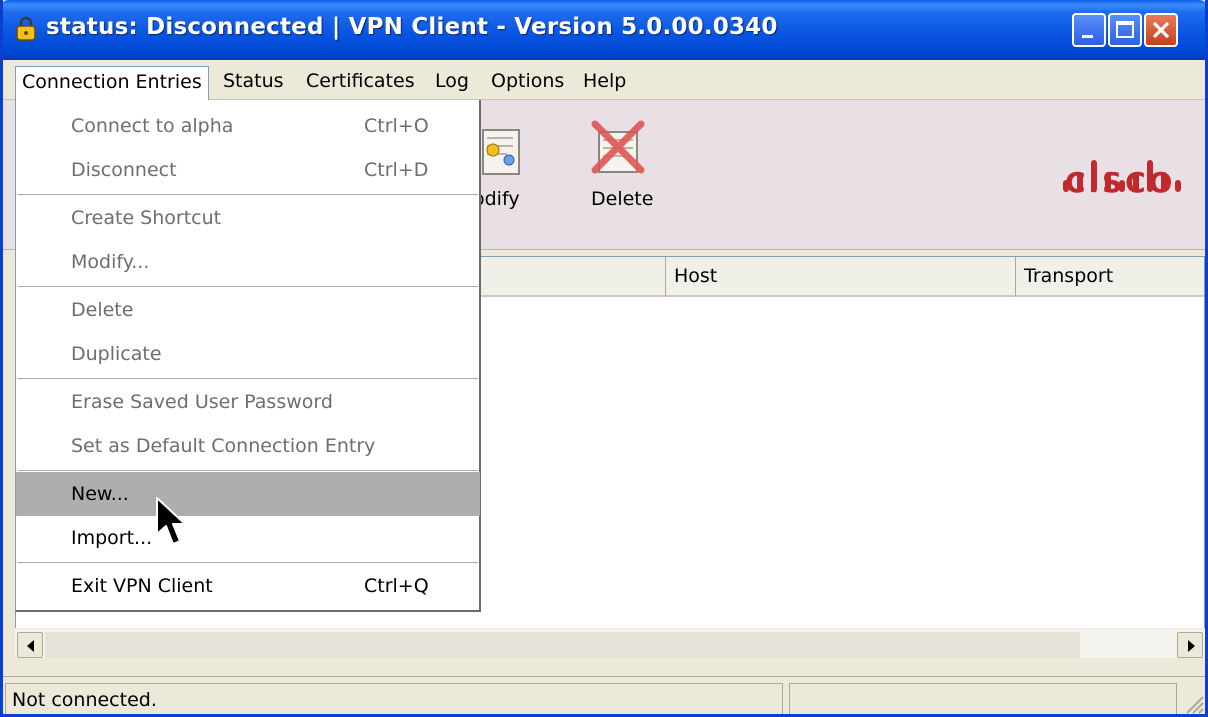 This screenshot has height=717, width=1208. What do you see at coordinates (26, 28) in the screenshot?
I see `lock-icon` at bounding box center [26, 28].